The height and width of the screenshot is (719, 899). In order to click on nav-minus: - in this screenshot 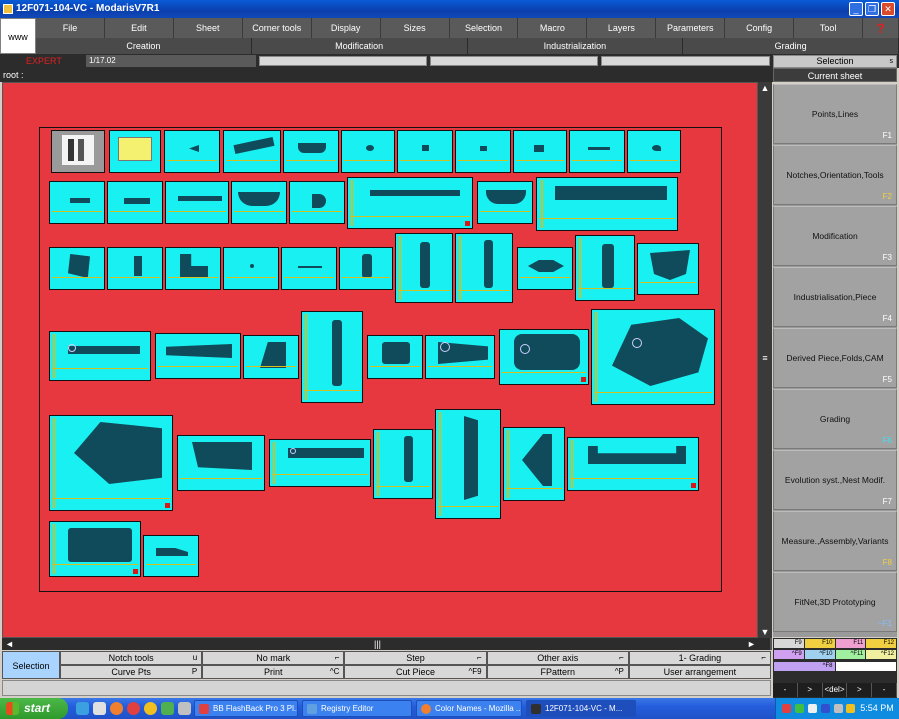, I will do `click(785, 690)`.